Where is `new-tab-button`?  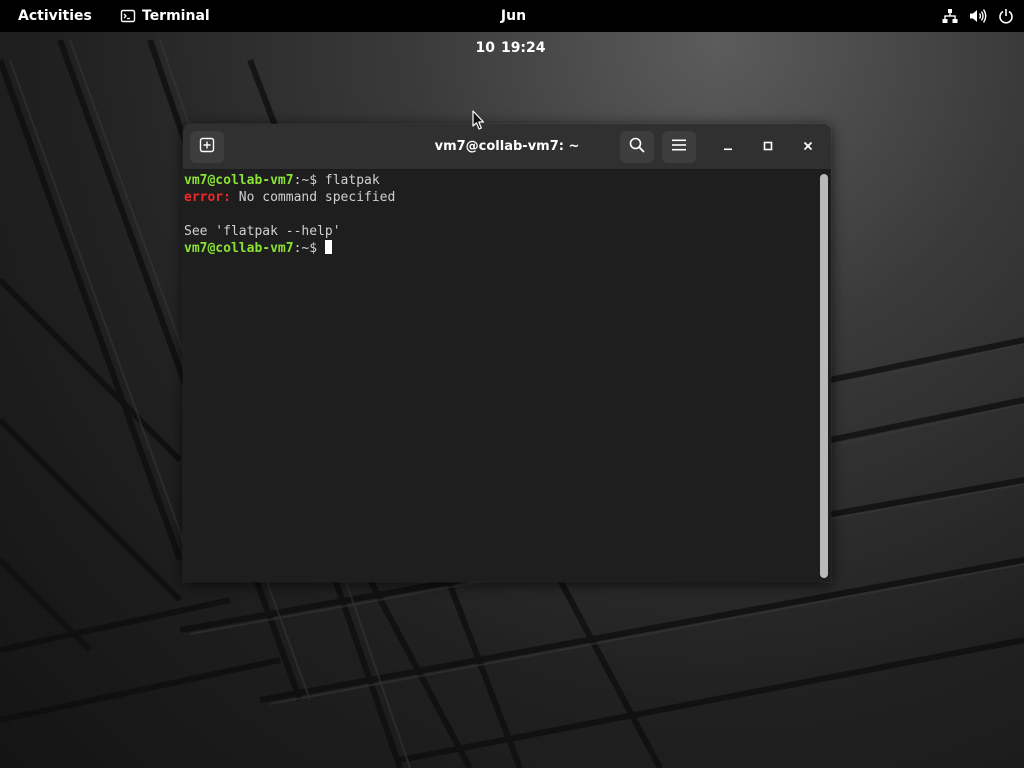
new-tab-button is located at coordinates (207, 147).